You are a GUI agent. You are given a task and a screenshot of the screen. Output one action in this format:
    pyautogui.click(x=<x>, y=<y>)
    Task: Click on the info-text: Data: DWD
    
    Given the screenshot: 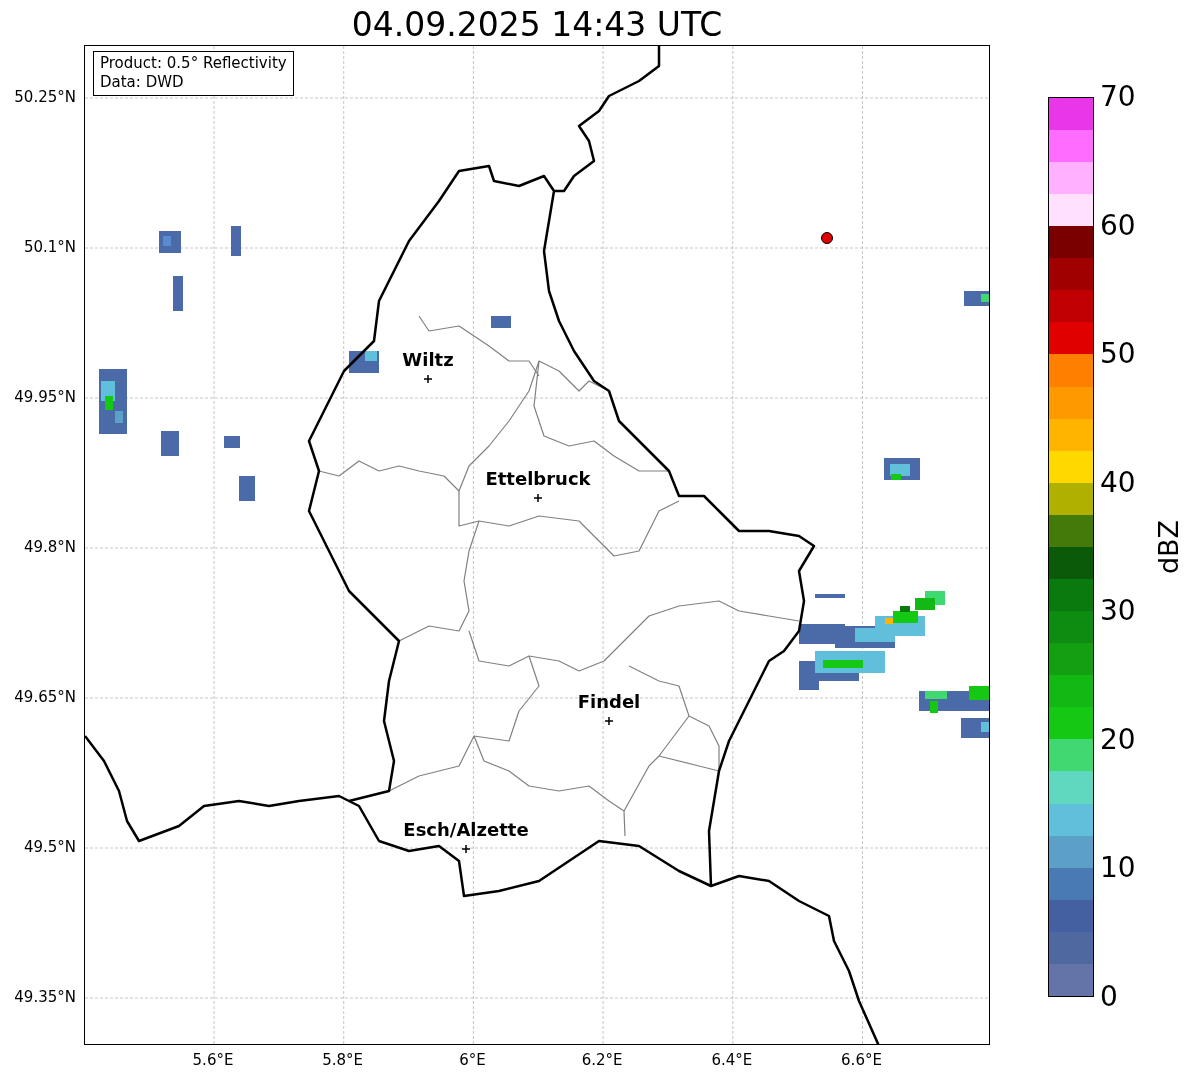 What is the action you would take?
    pyautogui.click(x=142, y=82)
    